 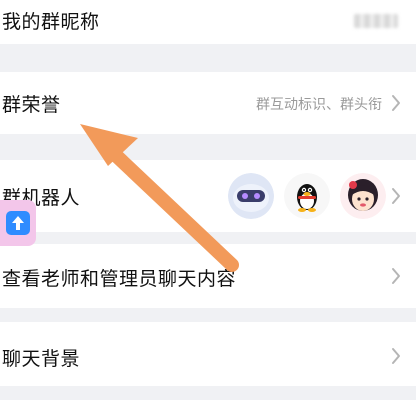 I want to click on my-group-nickname-row: 我的群昵称, so click(x=208, y=22).